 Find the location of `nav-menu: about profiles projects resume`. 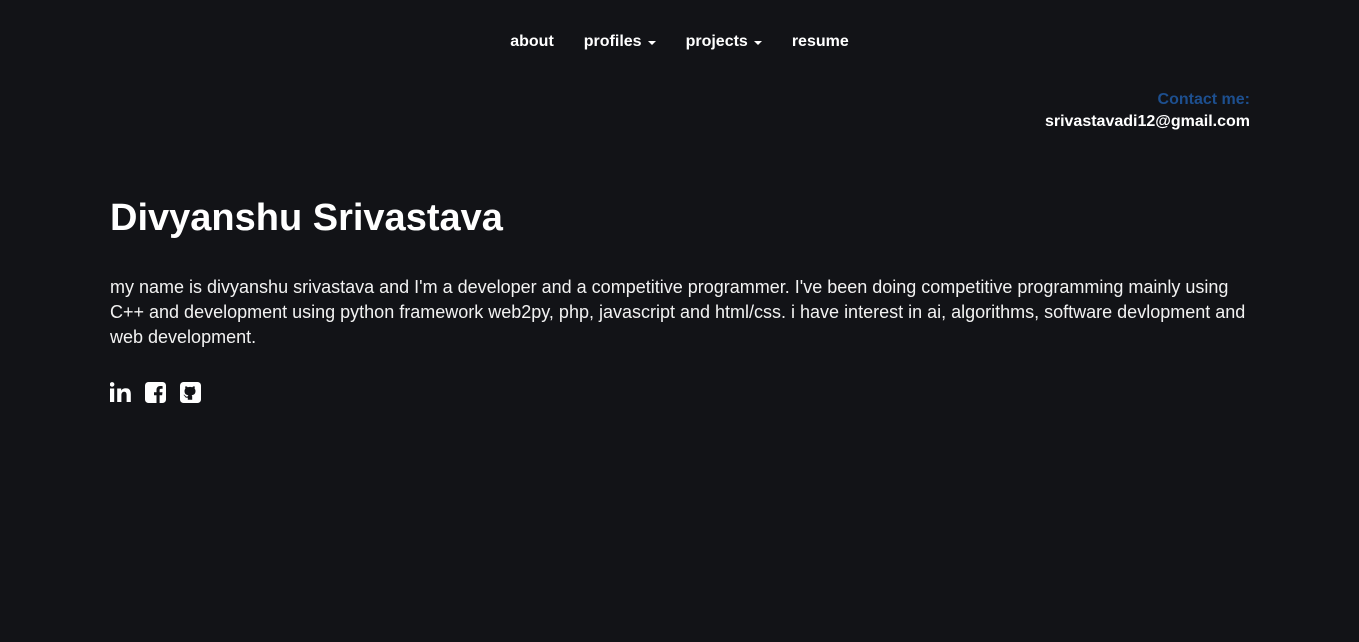

nav-menu: about profiles projects resume is located at coordinates (679, 42).